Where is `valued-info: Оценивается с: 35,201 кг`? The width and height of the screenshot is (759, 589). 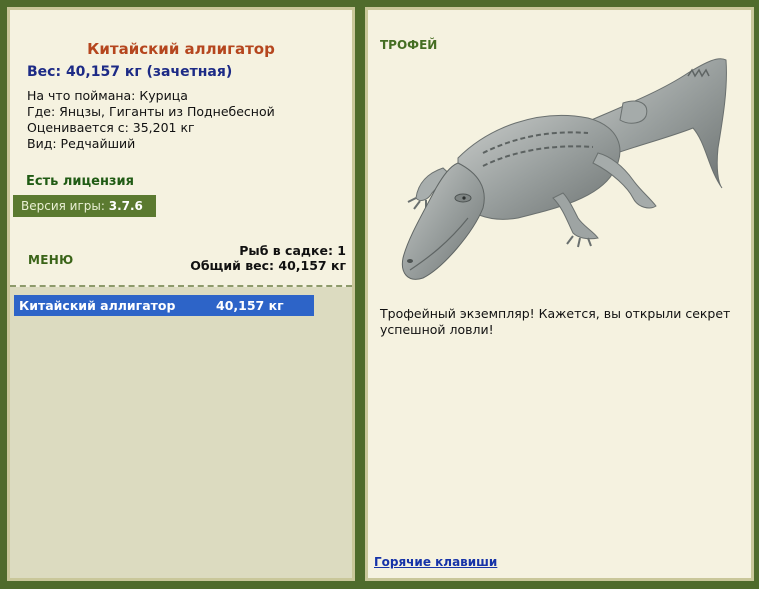 valued-info: Оценивается с: 35,201 кг is located at coordinates (111, 127).